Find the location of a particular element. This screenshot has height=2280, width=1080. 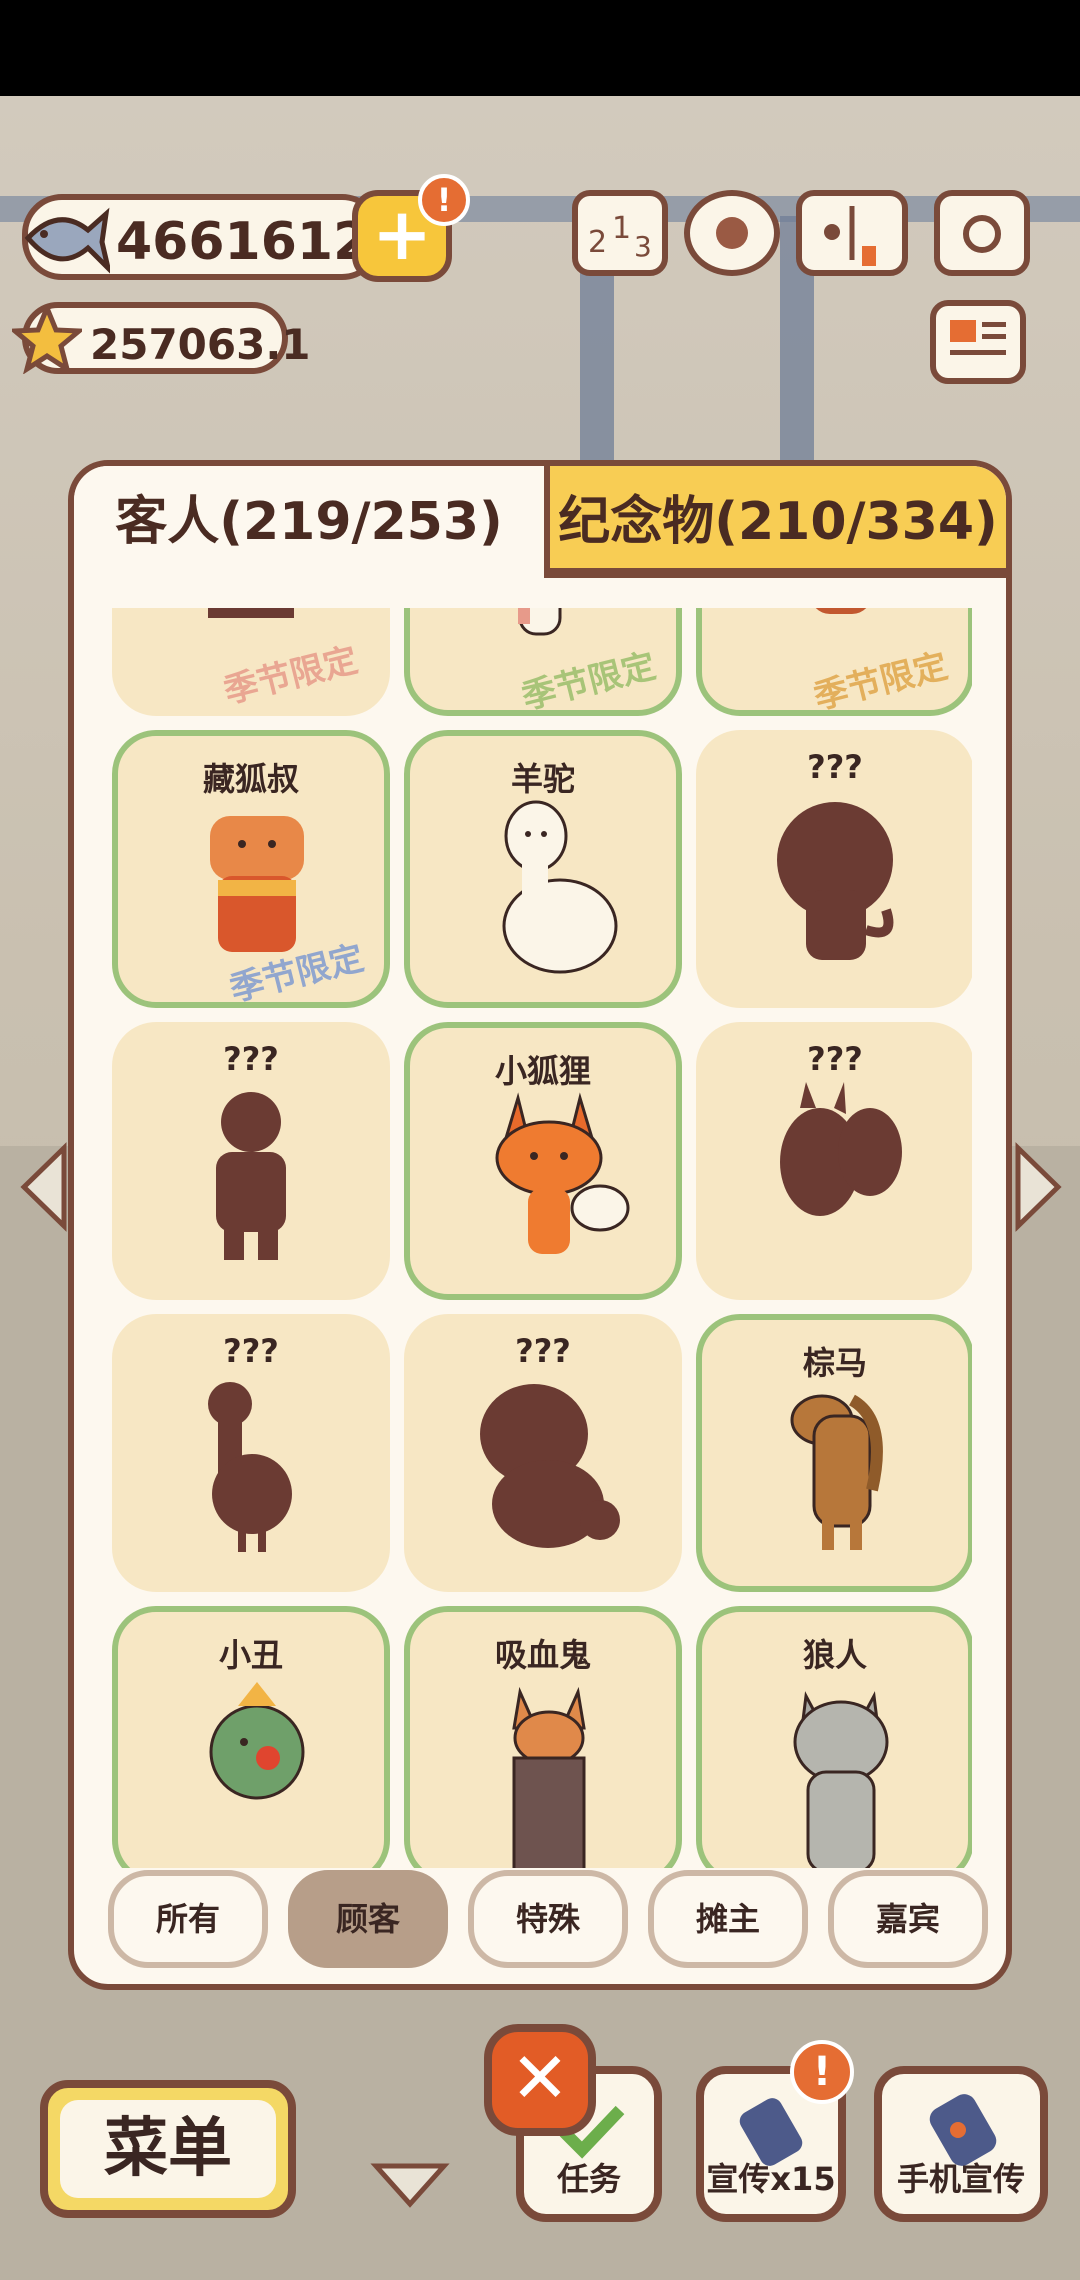

star-count: 257063.1 is located at coordinates (200, 344).